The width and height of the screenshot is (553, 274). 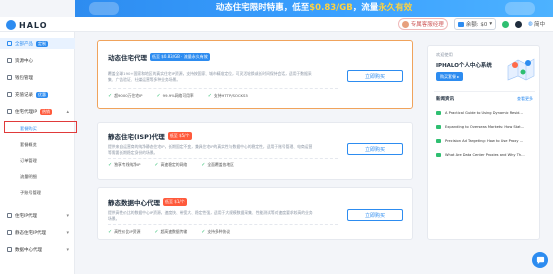 I want to click on news-heading: 新闻资讯, so click(x=445, y=99).